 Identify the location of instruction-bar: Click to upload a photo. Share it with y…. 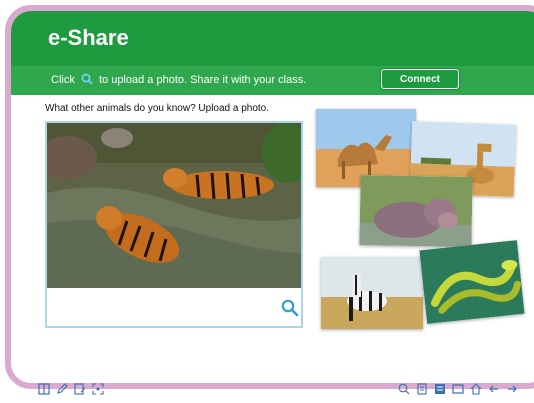
(272, 80).